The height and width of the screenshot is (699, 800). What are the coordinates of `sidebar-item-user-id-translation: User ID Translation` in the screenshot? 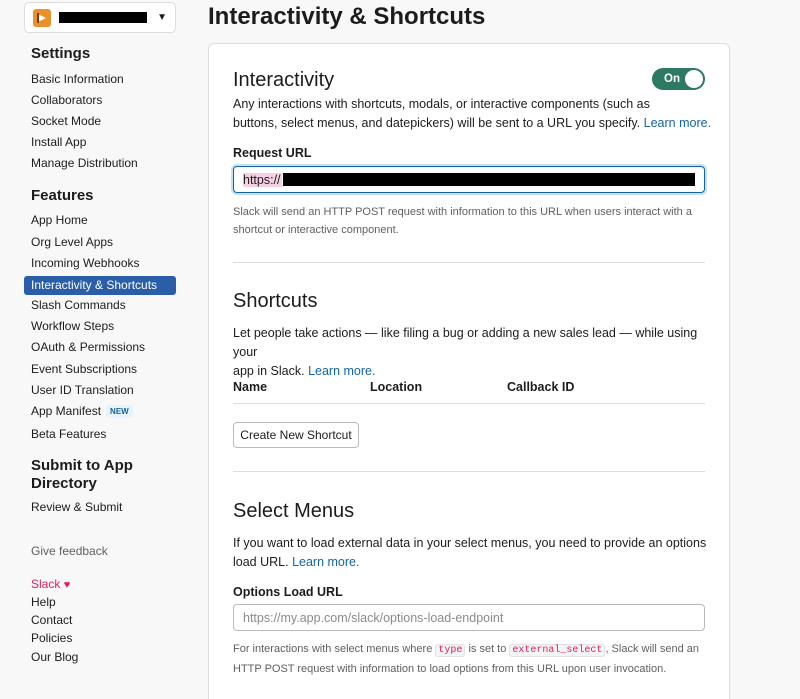 It's located at (100, 390).